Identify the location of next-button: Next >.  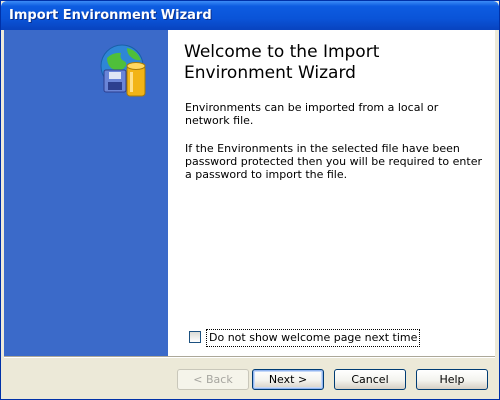
(288, 379).